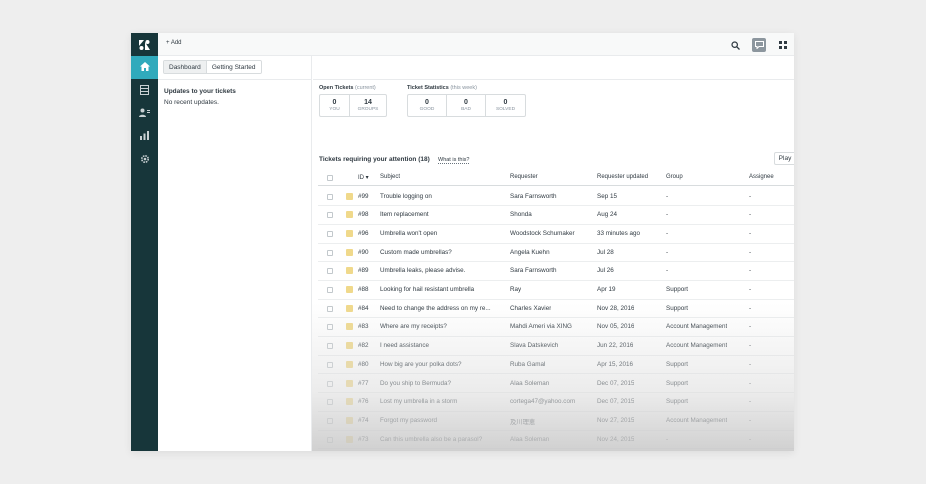  What do you see at coordinates (784, 158) in the screenshot?
I see `play-button: Play` at bounding box center [784, 158].